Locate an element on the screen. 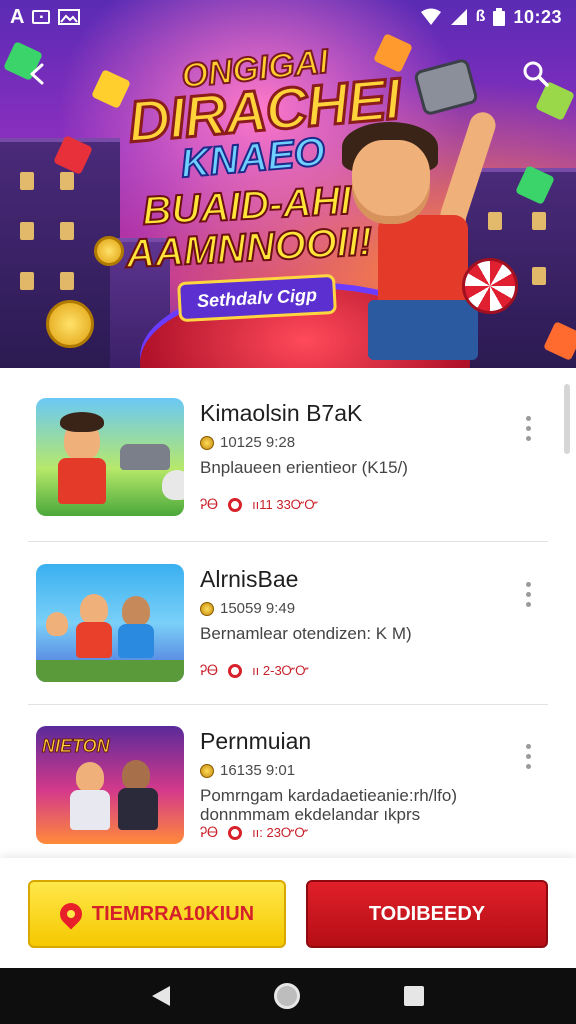  signal-icon is located at coordinates (458, 17).